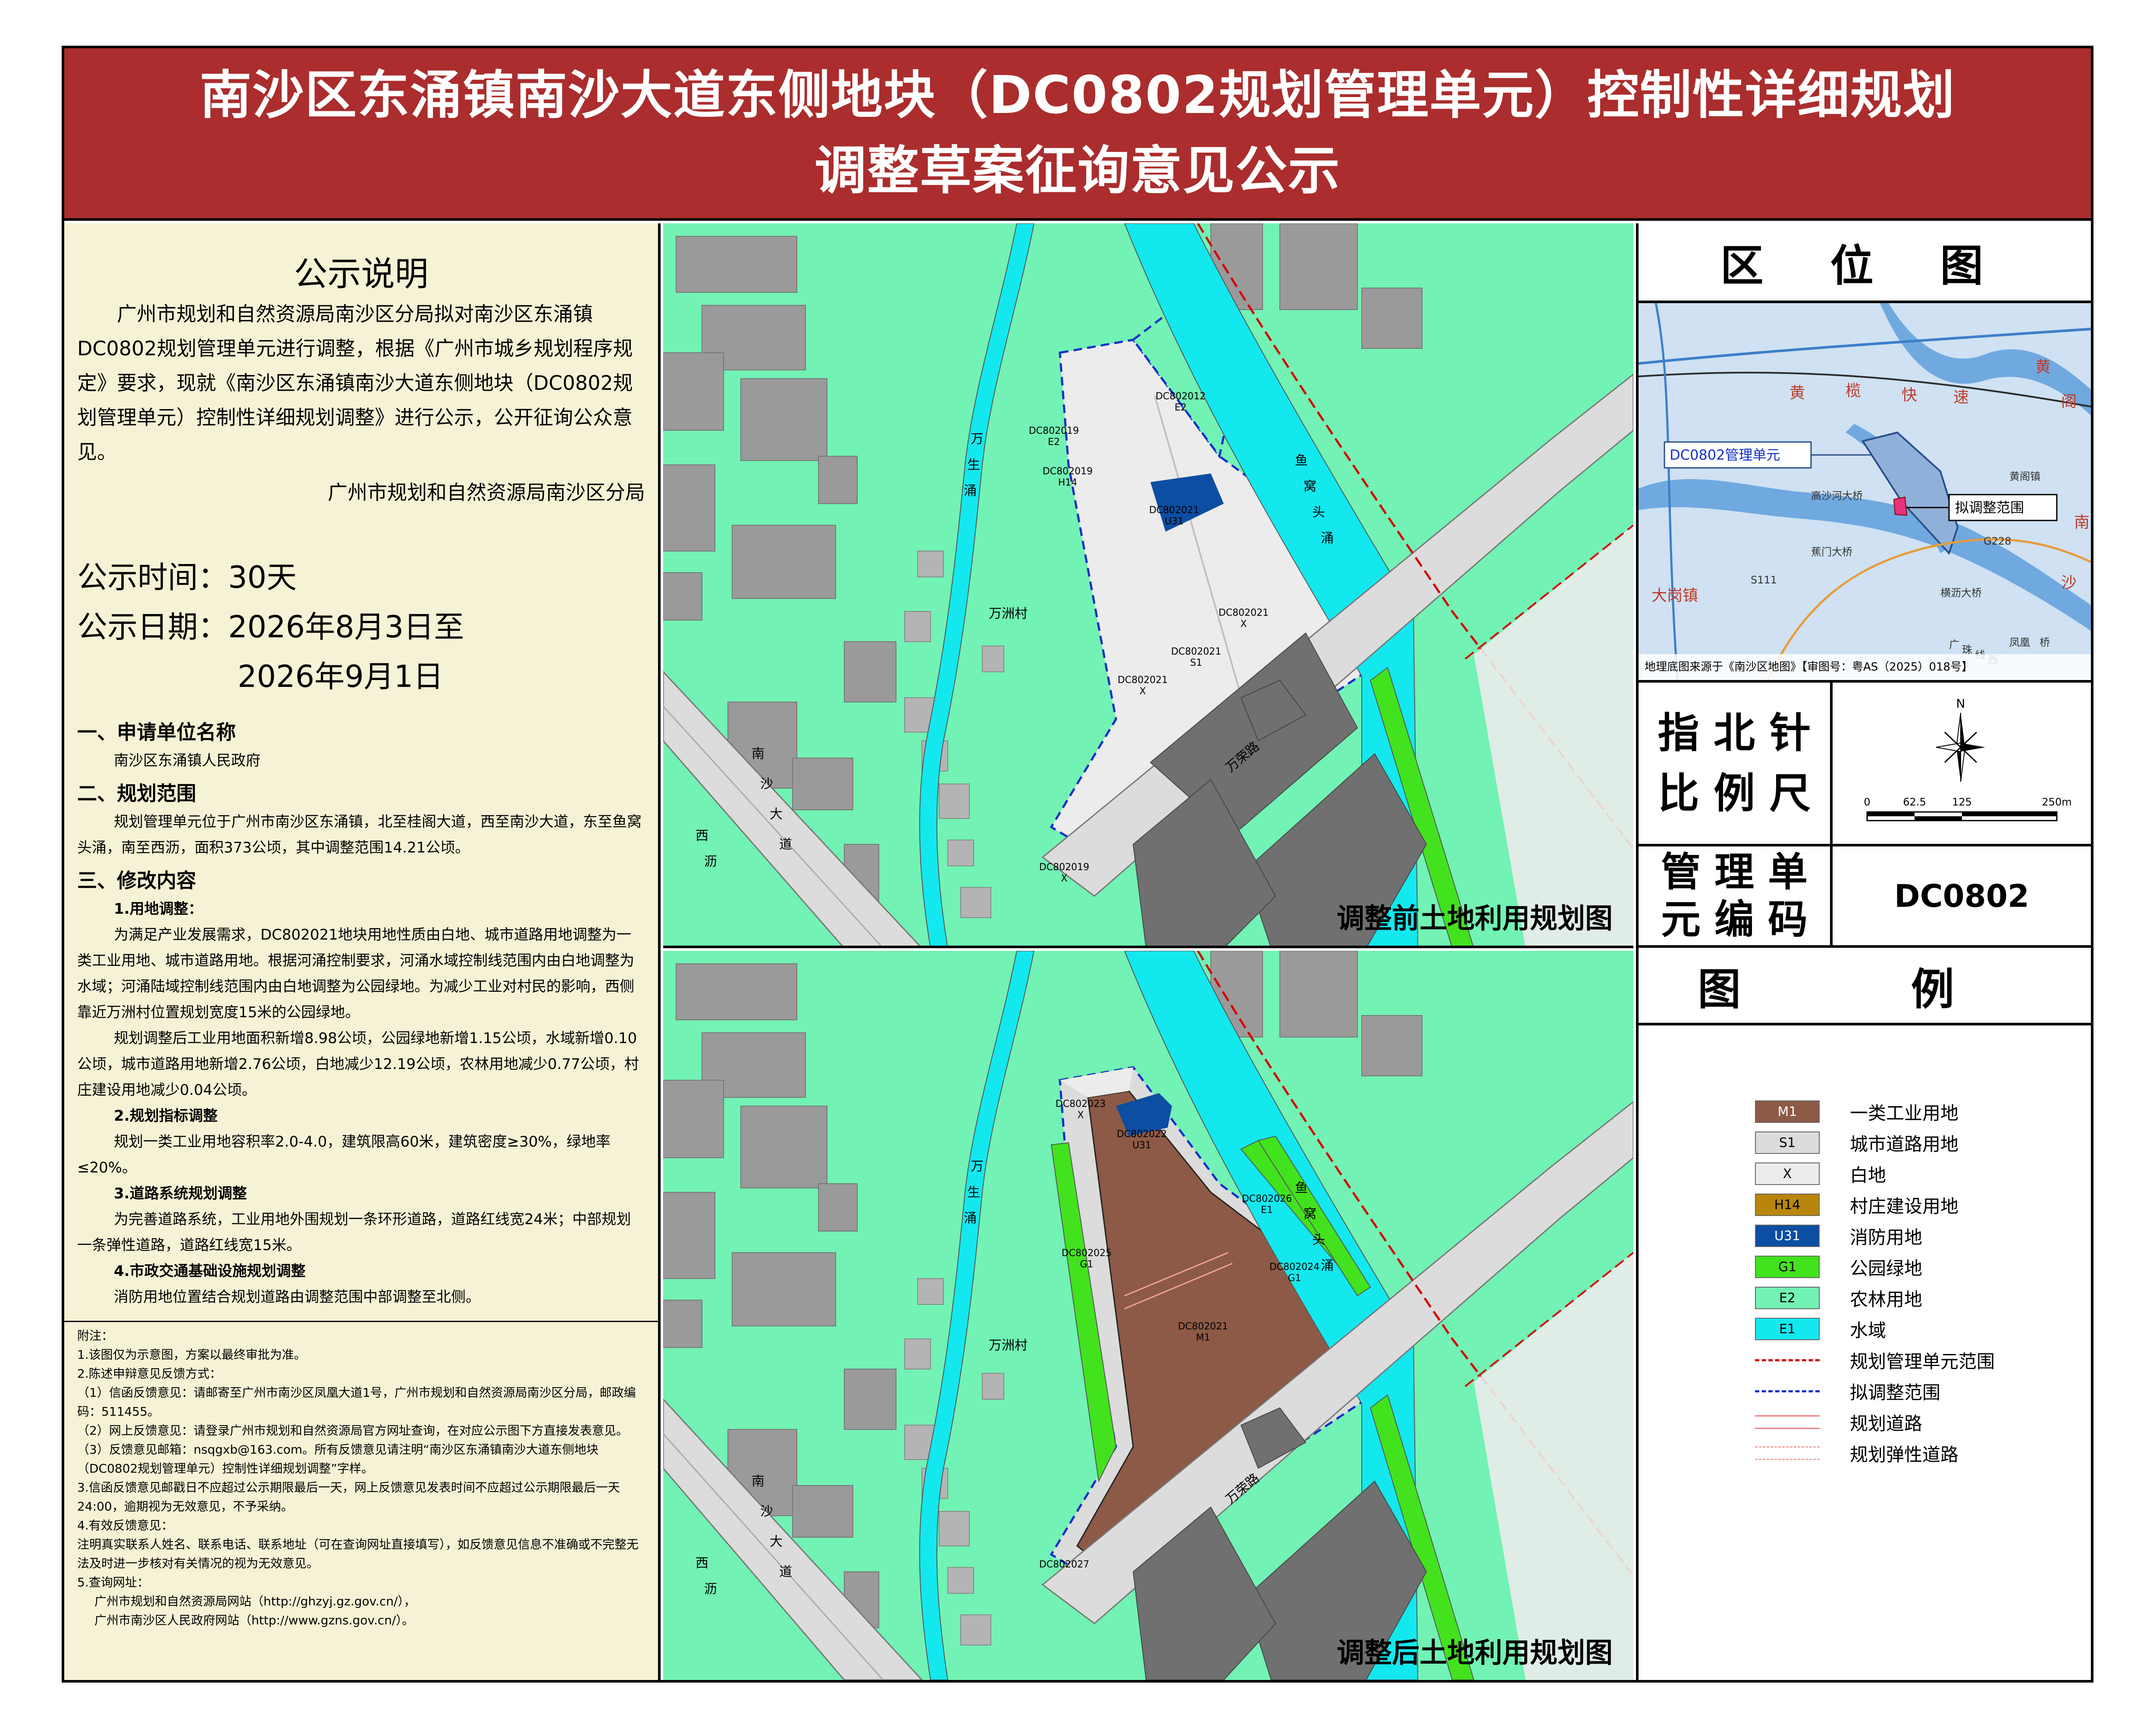 This screenshot has height=1730, width=2156. Describe the element at coordinates (1310, 487) in the screenshot. I see `river-name-char: 窝` at that location.